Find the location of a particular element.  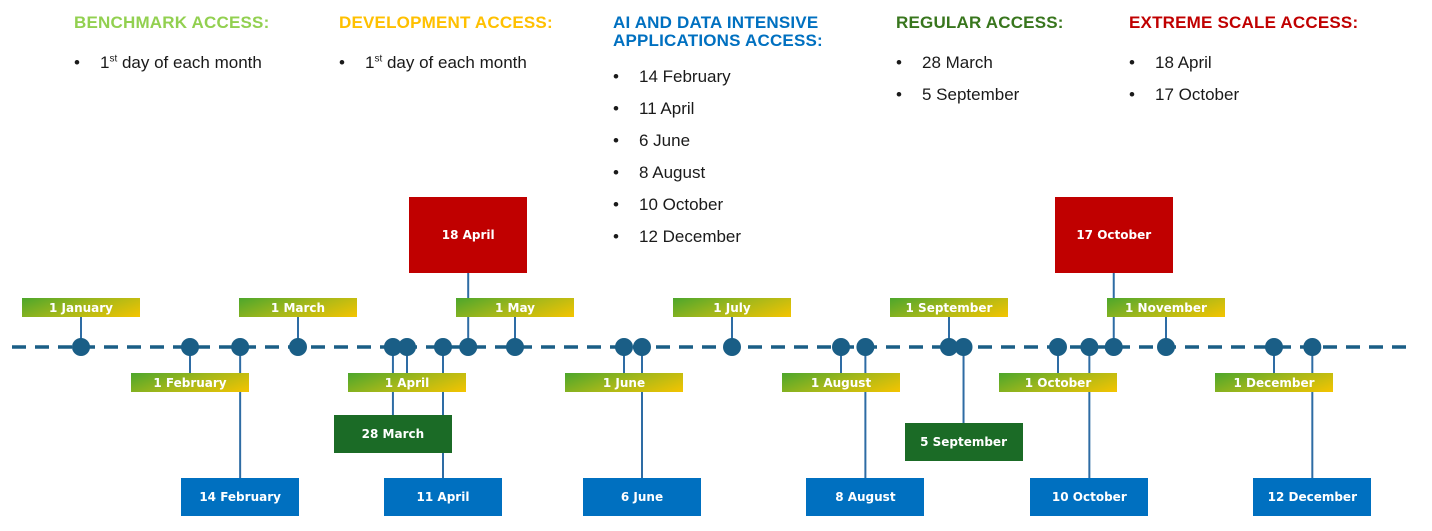

event-box-month: 1 December is located at coordinates (1274, 382).